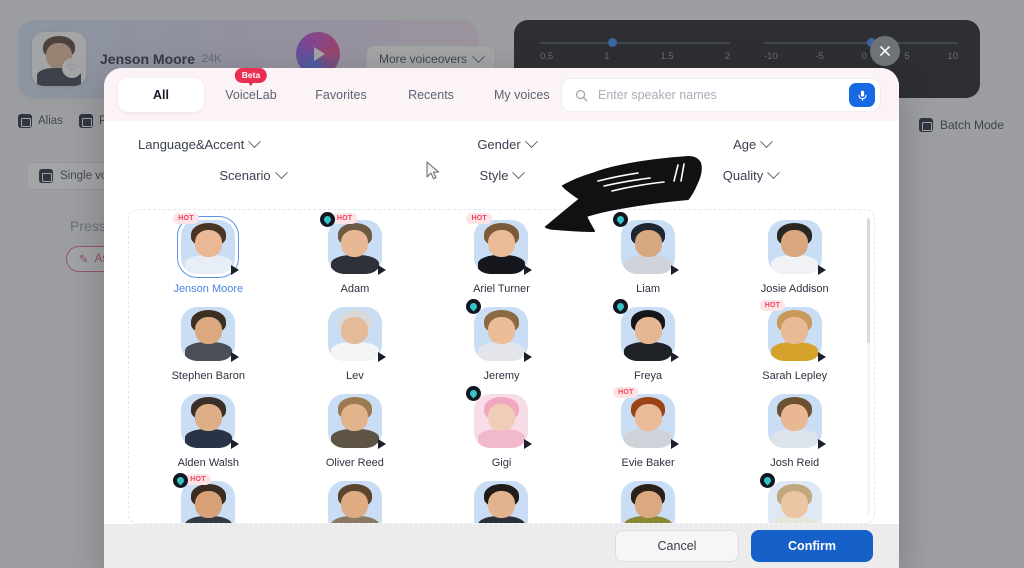 This screenshot has height=568, width=1024. I want to click on voice-card: Josh Reid, so click(794, 431).